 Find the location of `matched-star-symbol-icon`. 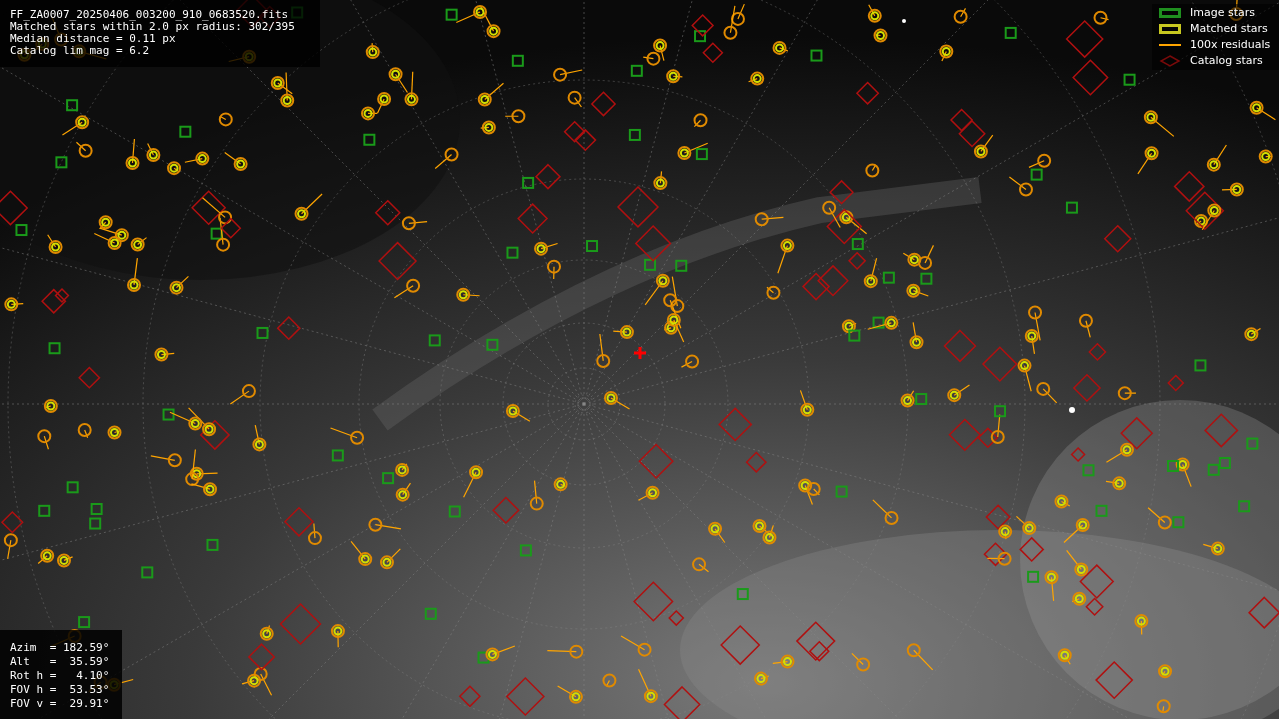

matched-star-symbol-icon is located at coordinates (1170, 29).